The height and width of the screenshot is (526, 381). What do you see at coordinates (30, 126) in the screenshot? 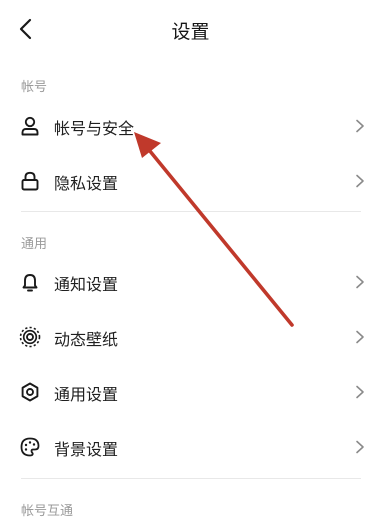
I see `user-icon` at bounding box center [30, 126].